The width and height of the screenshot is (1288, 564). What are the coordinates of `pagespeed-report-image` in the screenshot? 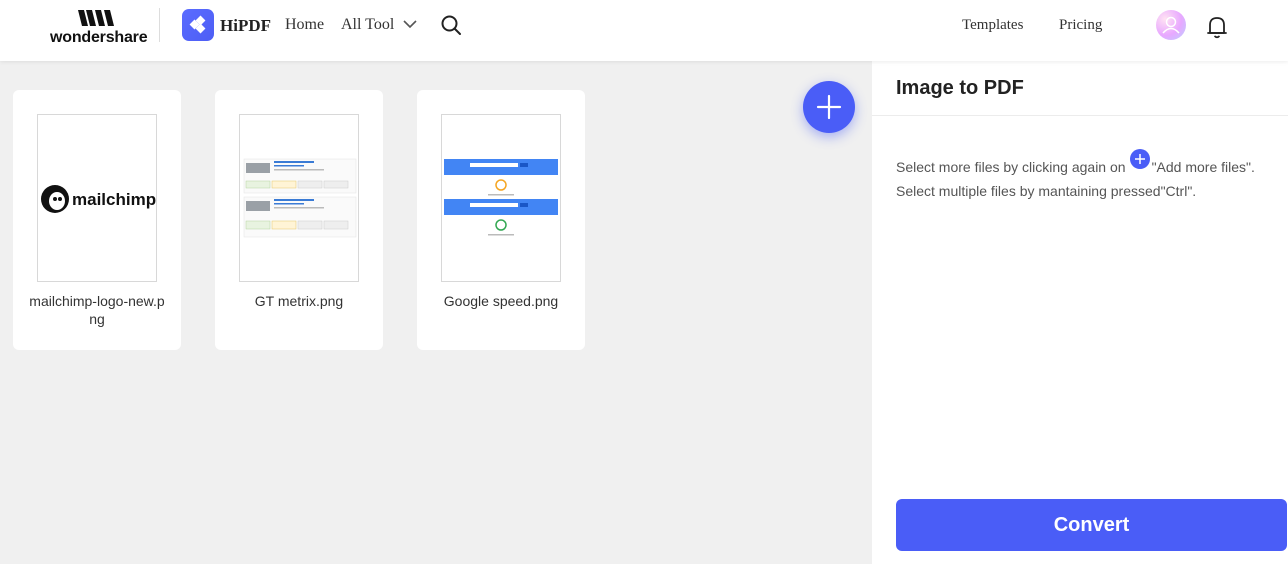 It's located at (501, 197).